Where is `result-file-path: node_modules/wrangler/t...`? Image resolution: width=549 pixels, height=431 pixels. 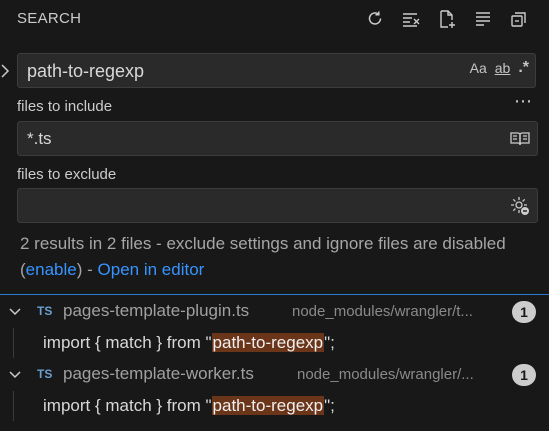 result-file-path: node_modules/wrangler/t... is located at coordinates (382, 311).